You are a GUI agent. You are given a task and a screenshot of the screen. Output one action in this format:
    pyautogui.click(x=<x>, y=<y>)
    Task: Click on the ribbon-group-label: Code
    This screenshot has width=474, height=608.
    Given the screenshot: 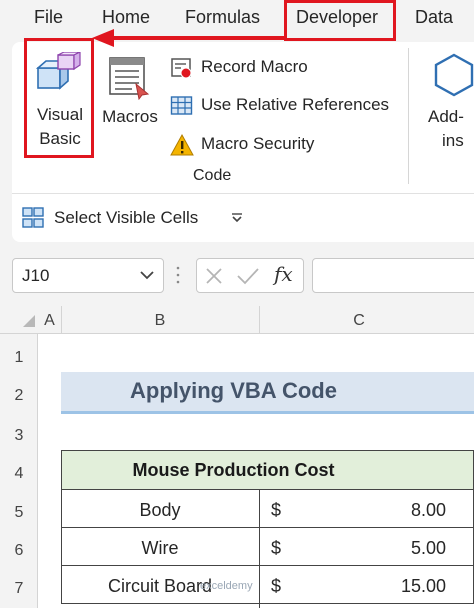 What is the action you would take?
    pyautogui.click(x=212, y=175)
    